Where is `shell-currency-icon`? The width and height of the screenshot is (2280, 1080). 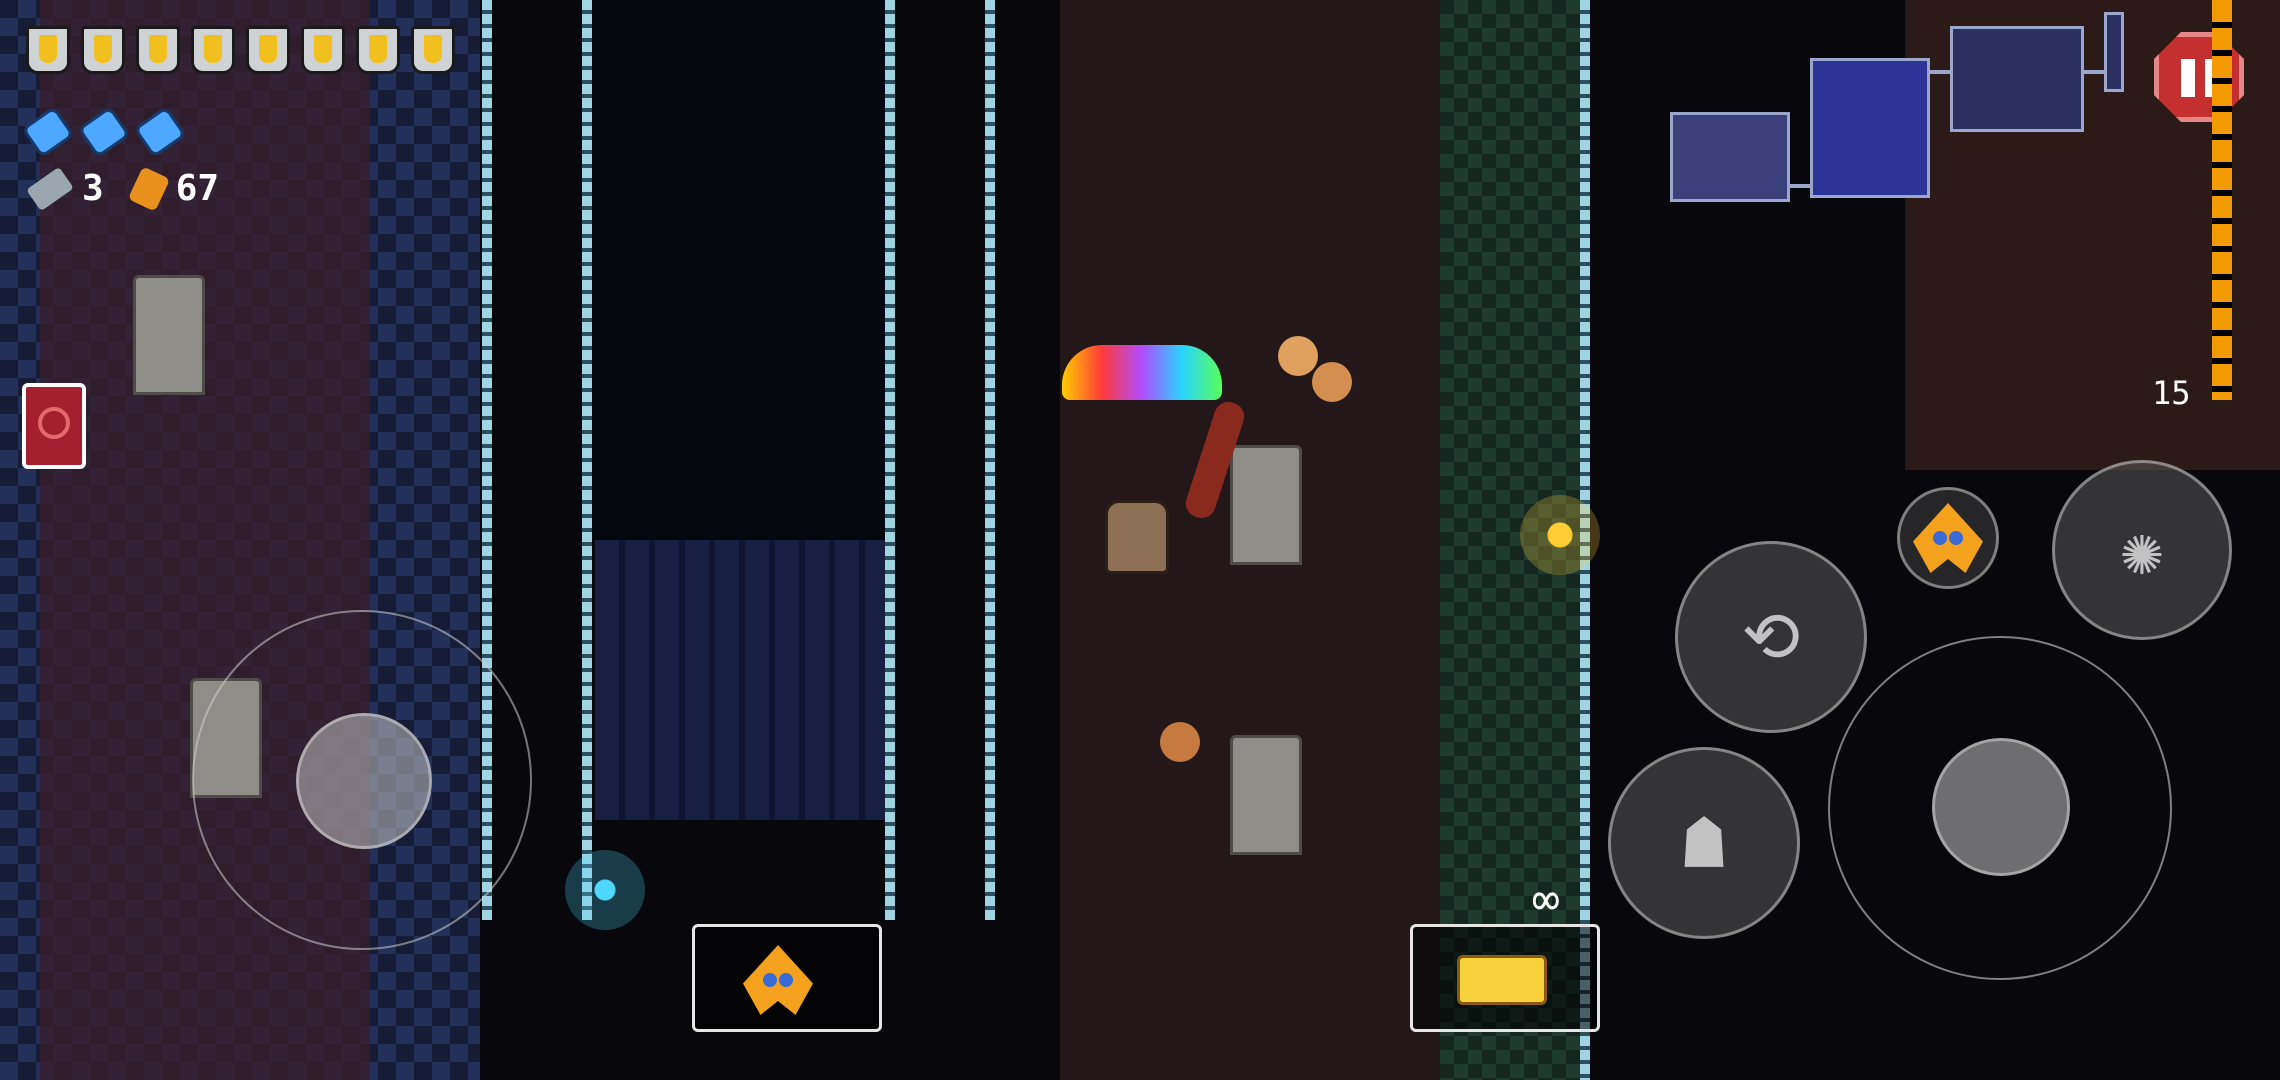 shell-currency-icon is located at coordinates (148, 188).